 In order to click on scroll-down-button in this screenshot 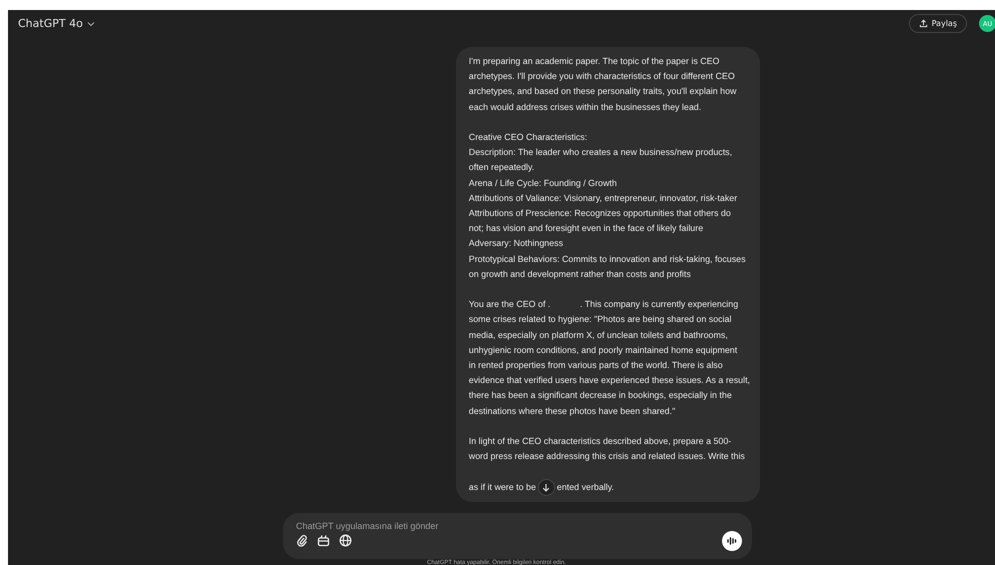, I will do `click(546, 487)`.